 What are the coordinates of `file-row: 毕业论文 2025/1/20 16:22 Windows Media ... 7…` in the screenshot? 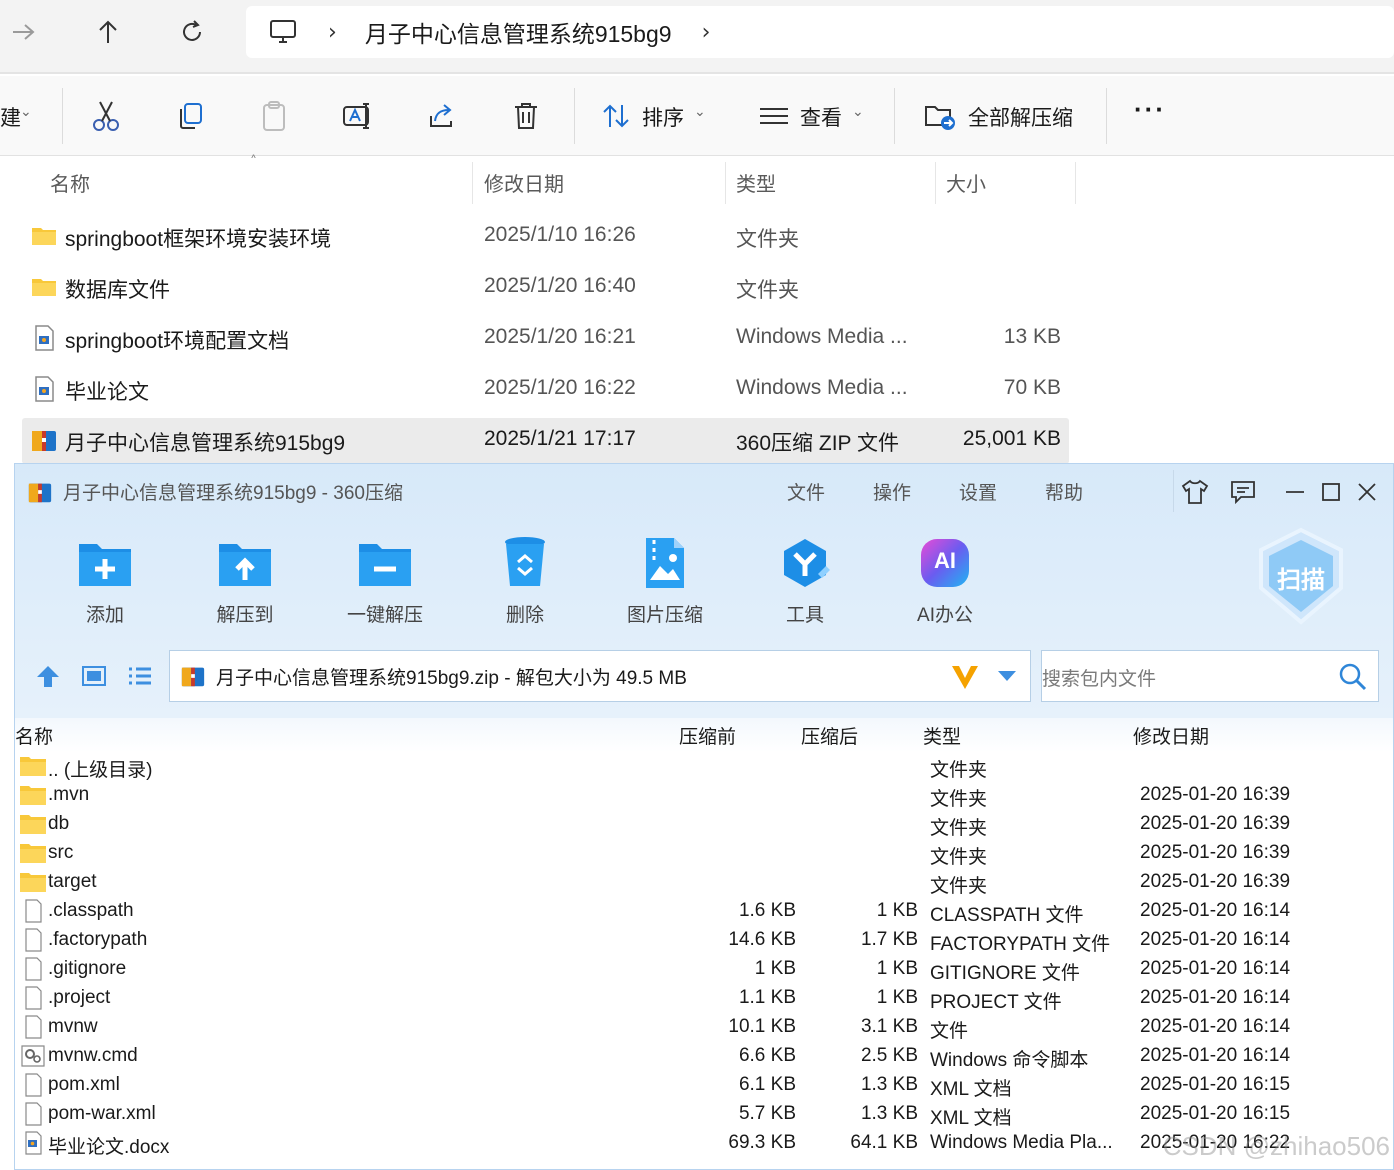 It's located at (545, 390).